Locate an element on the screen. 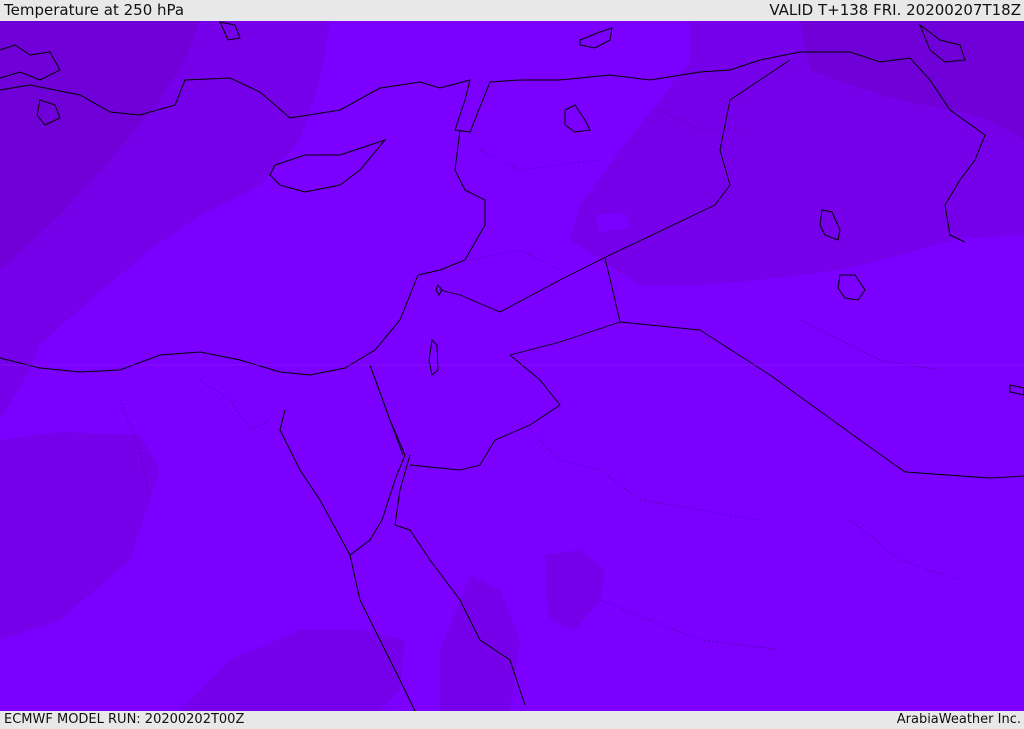 Image resolution: width=1024 pixels, height=729 pixels. credit-label: ArabiaWeather Inc. is located at coordinates (958, 719).